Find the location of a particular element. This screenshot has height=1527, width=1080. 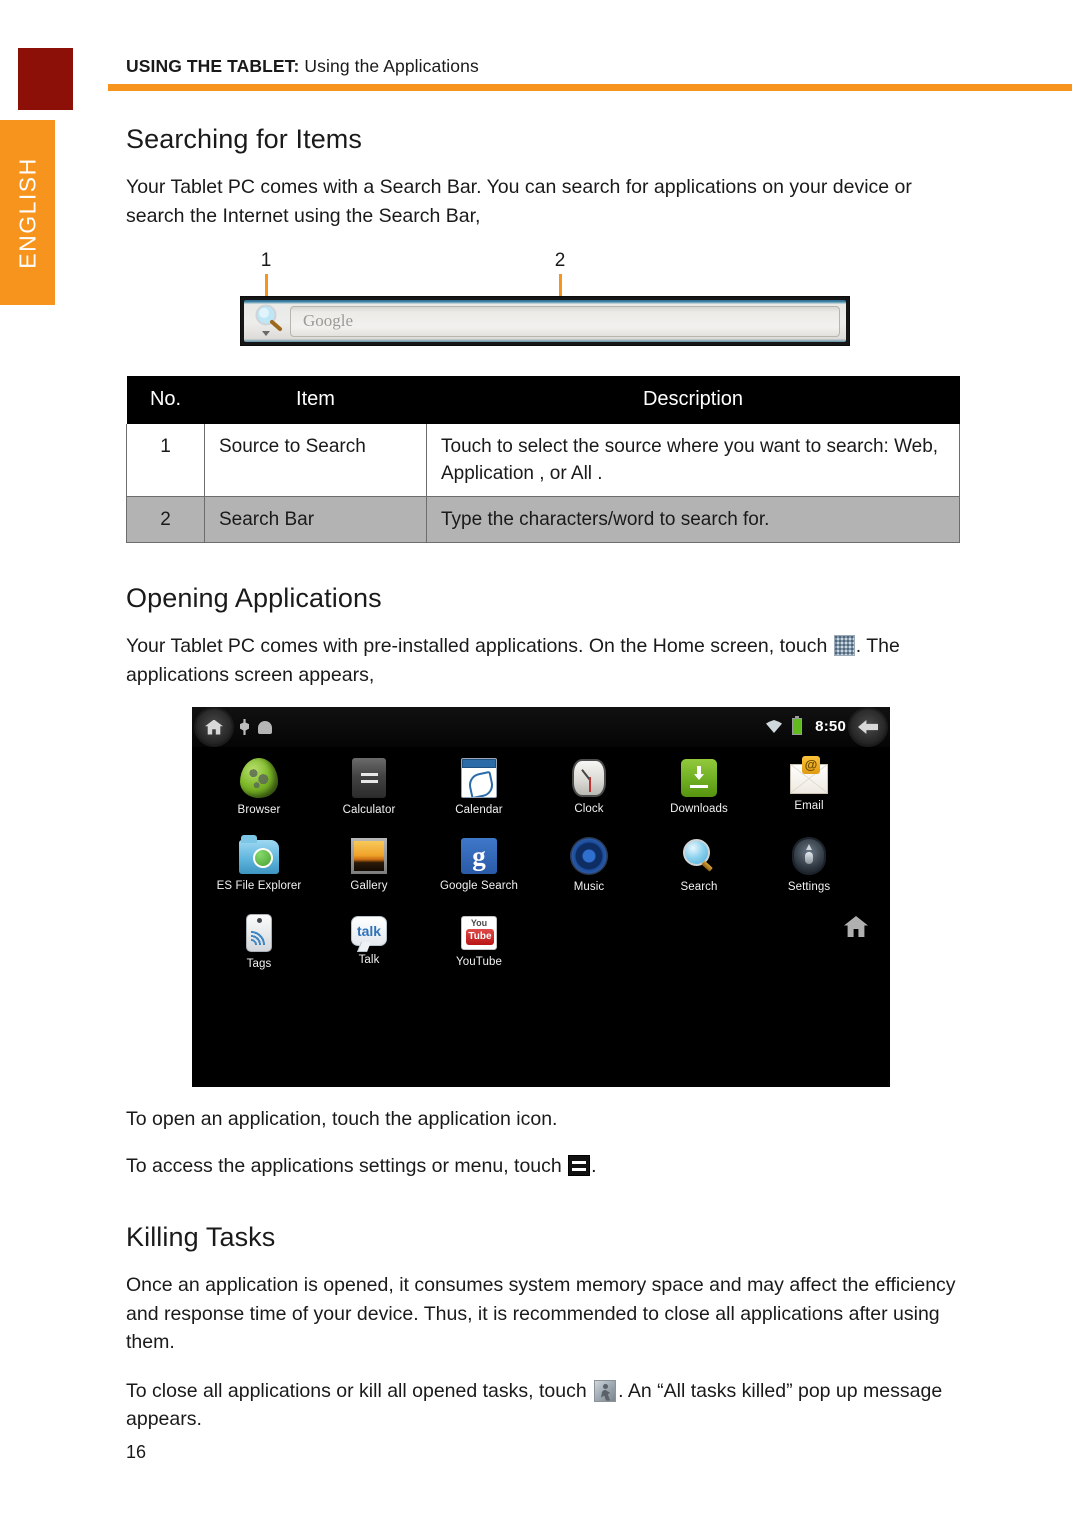

app-item-calculator: Calculator is located at coordinates (369, 787).